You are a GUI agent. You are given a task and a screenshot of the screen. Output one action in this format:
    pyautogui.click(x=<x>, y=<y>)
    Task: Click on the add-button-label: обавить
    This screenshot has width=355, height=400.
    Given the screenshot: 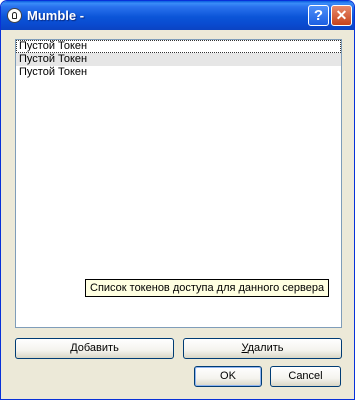 What is the action you would take?
    pyautogui.click(x=98, y=348)
    